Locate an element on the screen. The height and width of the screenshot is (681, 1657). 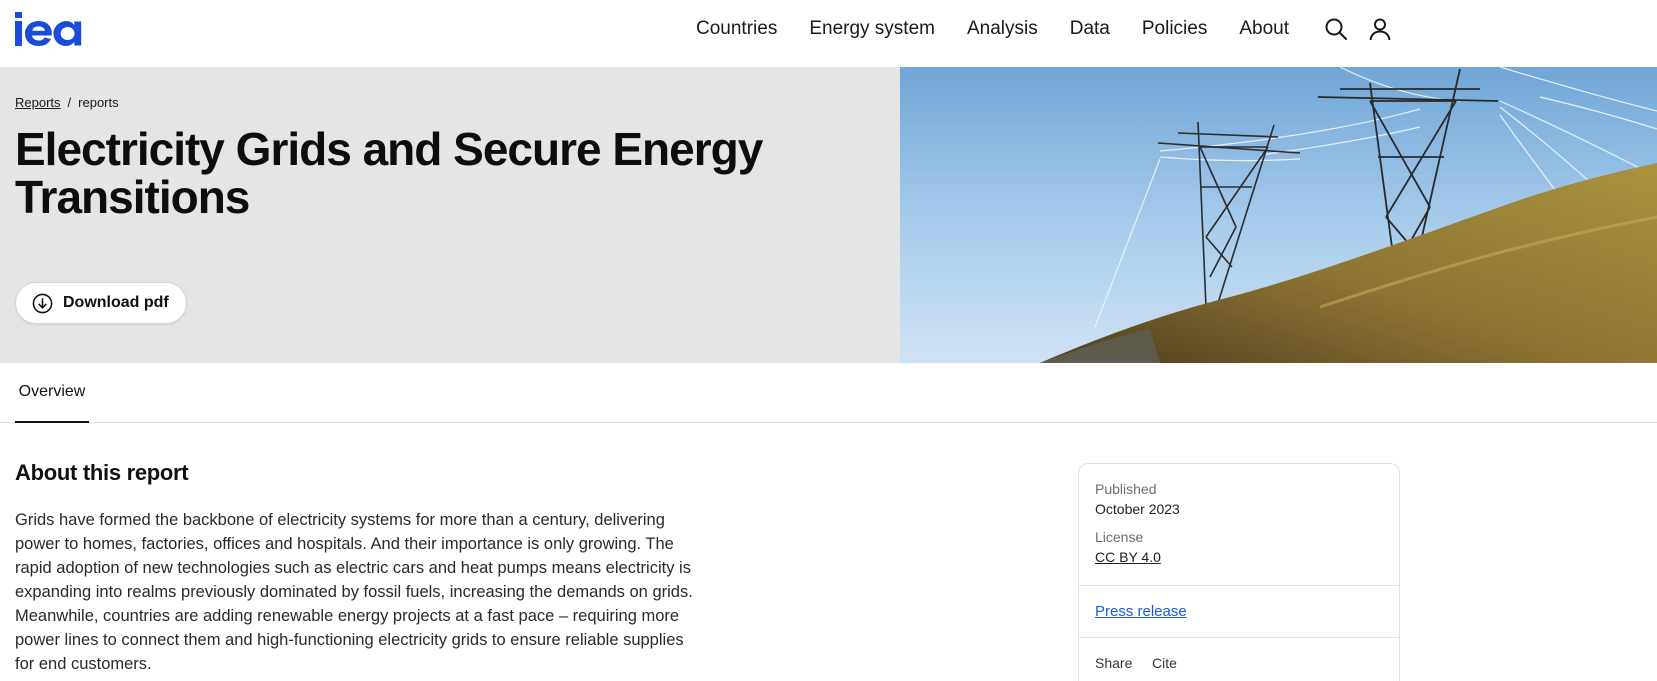
user-icon is located at coordinates (1380, 29).